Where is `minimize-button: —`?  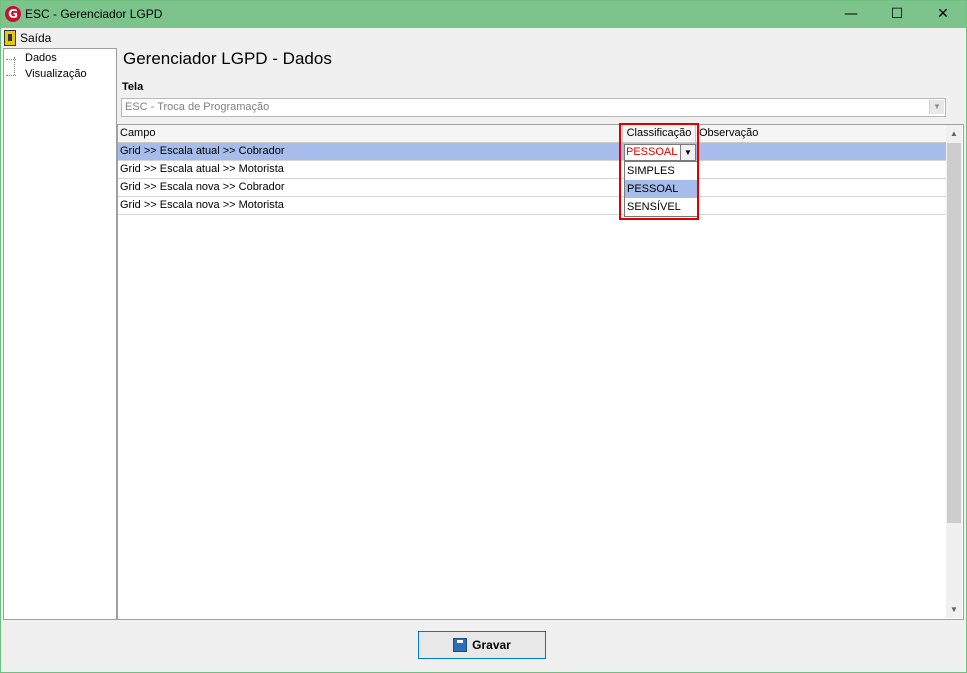
minimize-button: — is located at coordinates (851, 14).